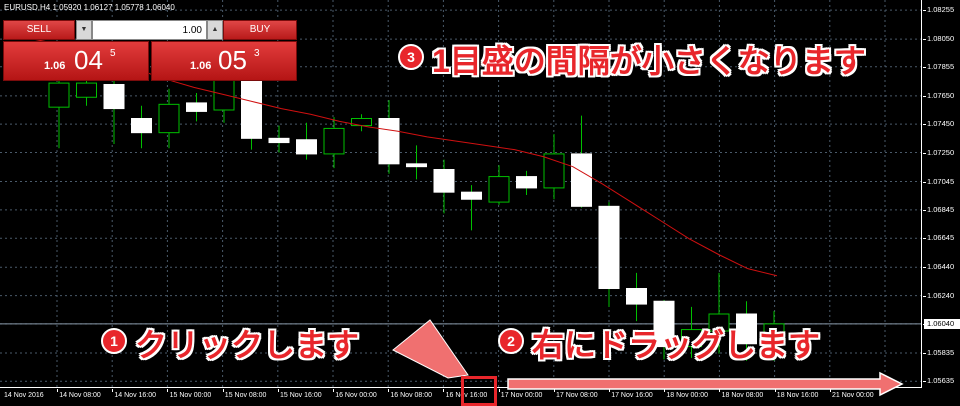 This screenshot has height=406, width=960. Describe the element at coordinates (942, 323) in the screenshot. I see `current-price-label: 1.06040` at that location.